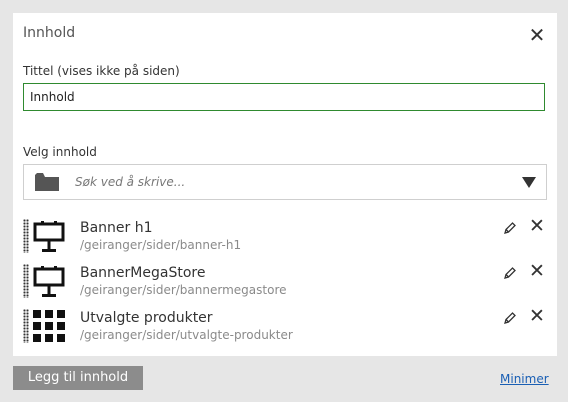 The image size is (568, 402). Describe the element at coordinates (161, 245) in the screenshot. I see `item-path: /geiranger/sider/banner-h1` at that location.